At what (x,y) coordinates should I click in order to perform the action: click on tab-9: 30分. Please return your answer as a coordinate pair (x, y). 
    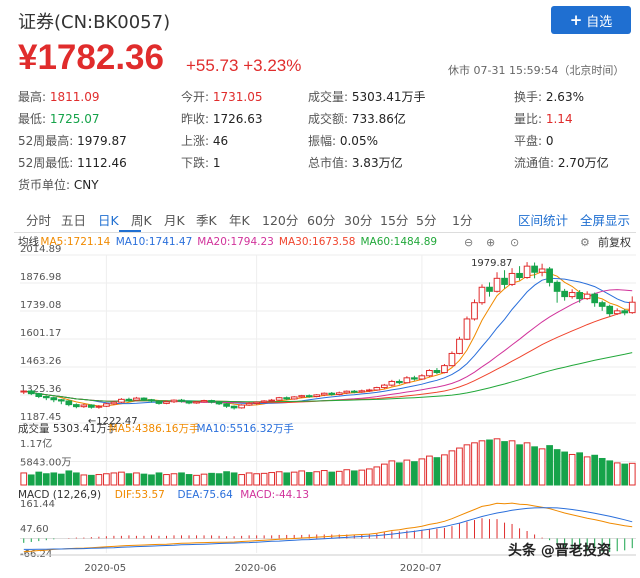
    Looking at the image, I should click on (358, 219).